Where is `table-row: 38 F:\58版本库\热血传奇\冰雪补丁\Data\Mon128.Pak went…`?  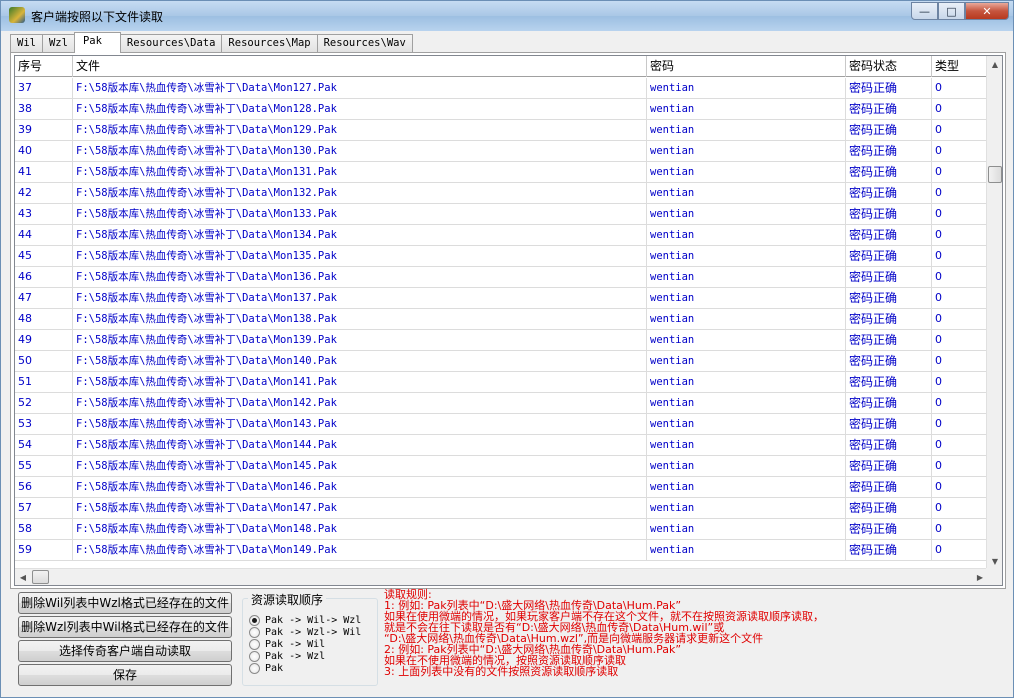 table-row: 38 F:\58版本库\热血传奇\冰雪补丁\Data\Mon128.Pak went… is located at coordinates (501, 109).